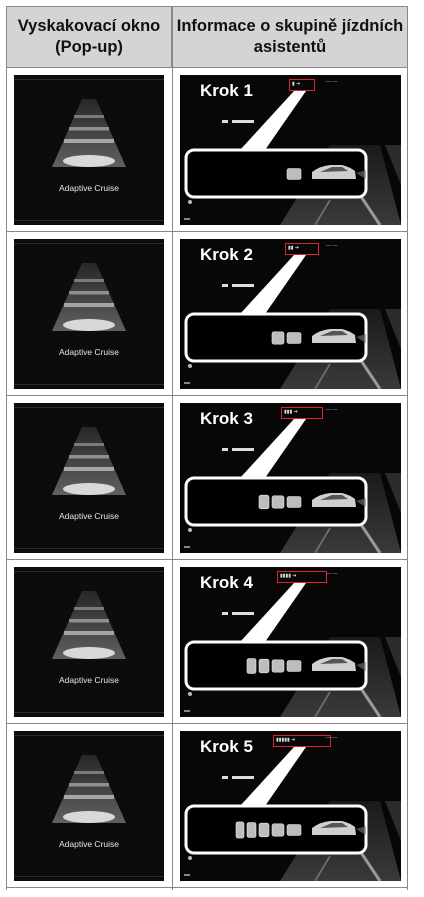  What do you see at coordinates (290, 642) in the screenshot?
I see `cluster-screen: Krok 4 ▮▮▮▮ ➔ — —` at bounding box center [290, 642].